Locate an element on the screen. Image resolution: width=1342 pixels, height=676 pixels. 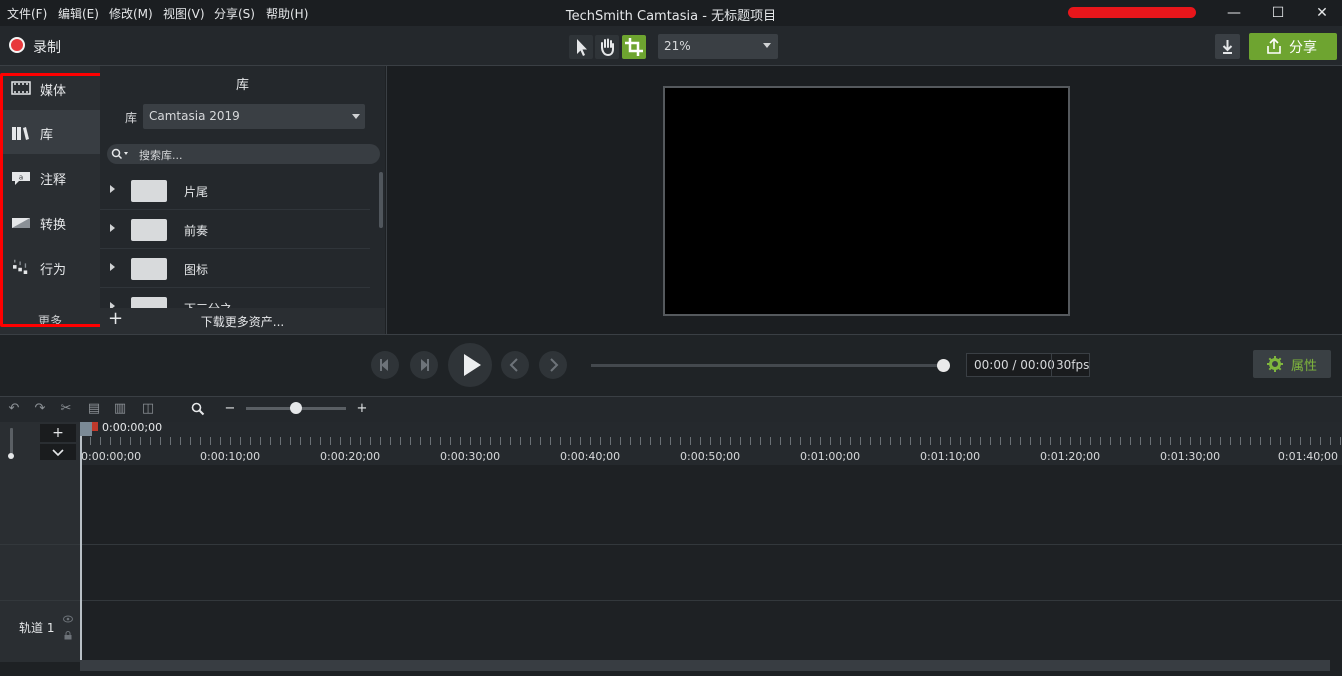
download-button is located at coordinates (1227, 46).